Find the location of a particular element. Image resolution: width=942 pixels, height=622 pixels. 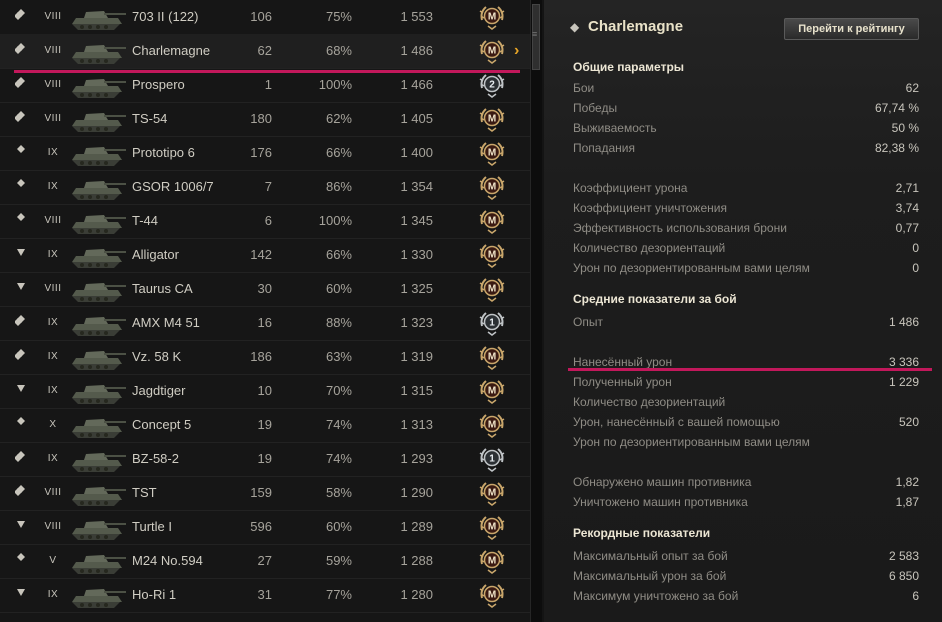

vehicle-row: VIII 703 II (122) 106 75% 1 553 M is located at coordinates (265, 17).